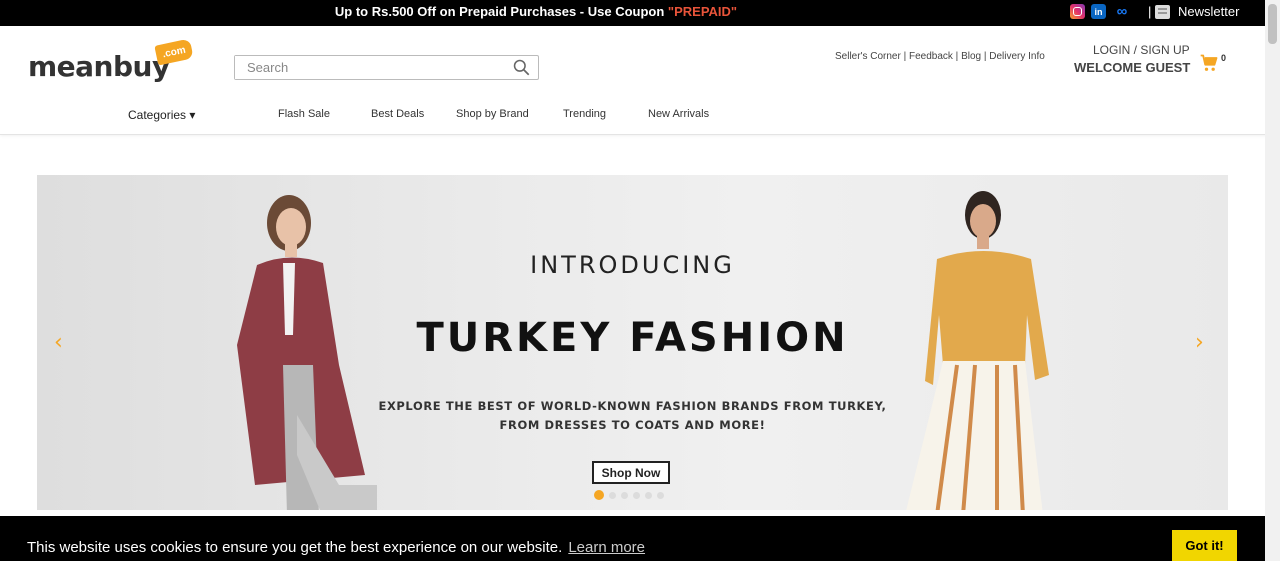 The width and height of the screenshot is (1280, 561). I want to click on page-scrollbar, so click(1272, 280).